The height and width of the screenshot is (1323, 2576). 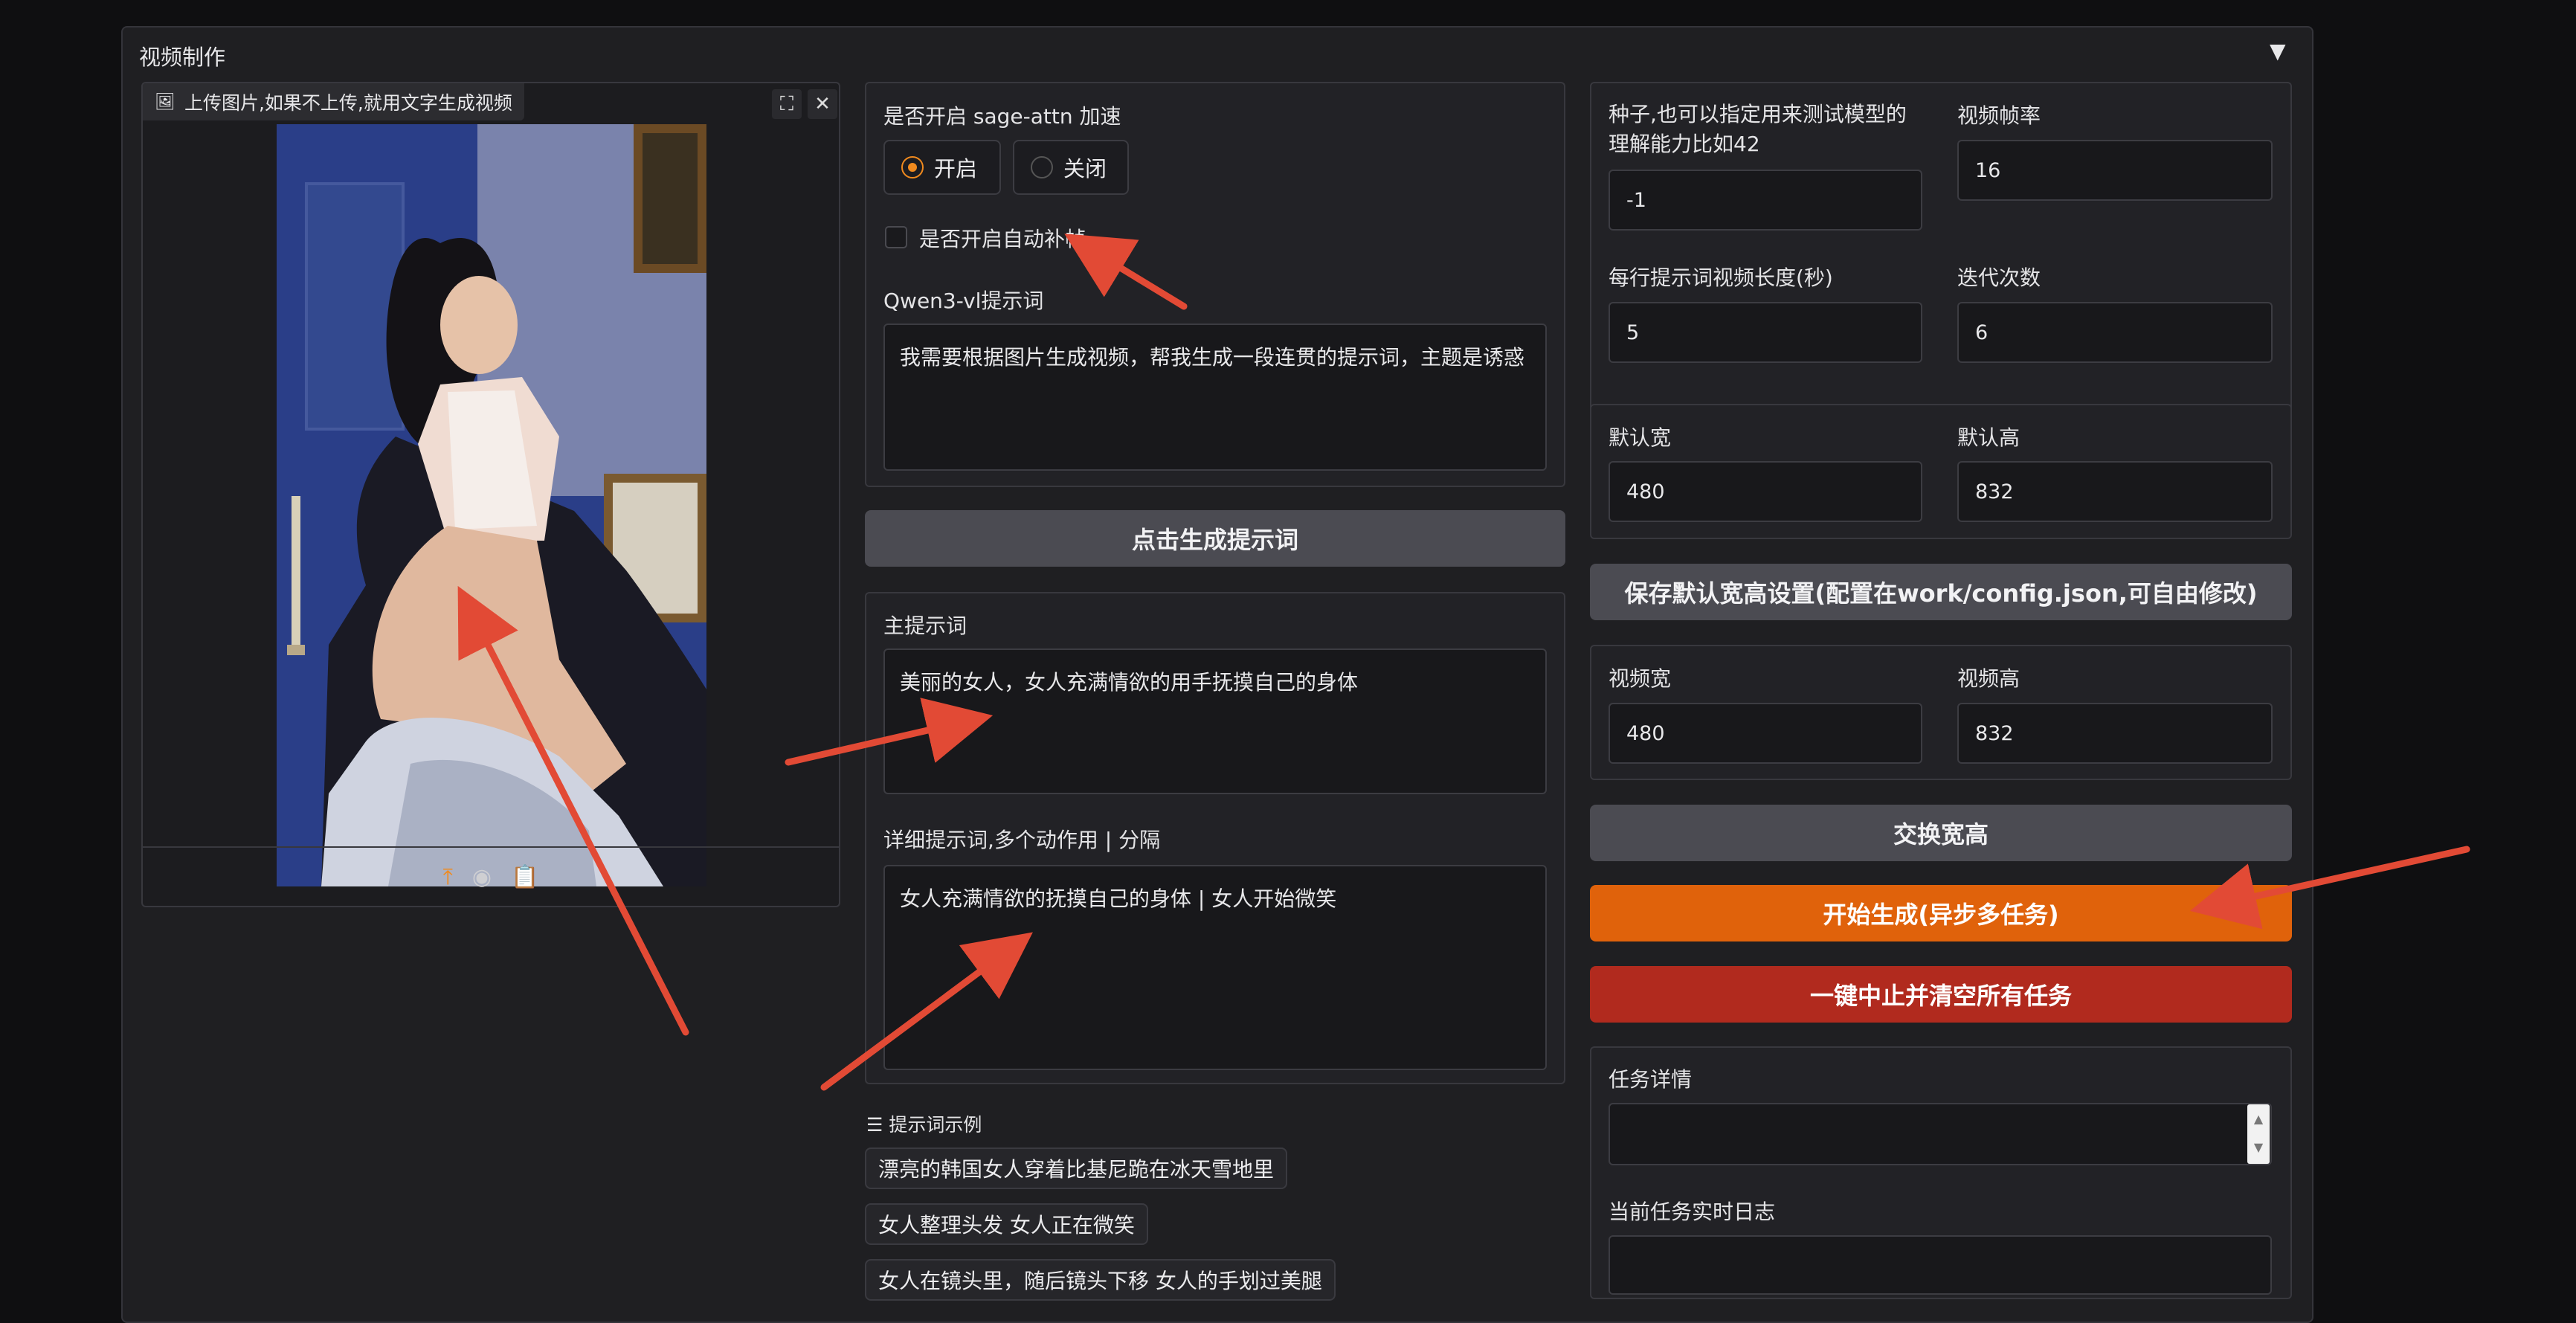 I want to click on arrow-to-start-button, so click(x=2329, y=888).